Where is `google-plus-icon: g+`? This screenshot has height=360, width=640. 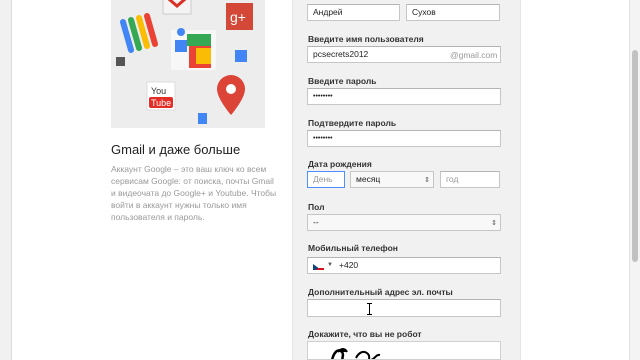 google-plus-icon: g+ is located at coordinates (239, 16).